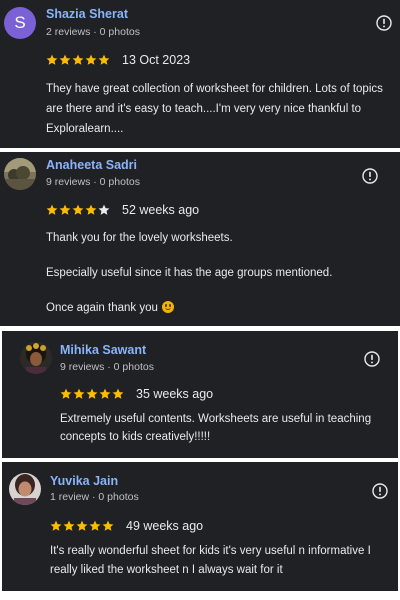 The height and width of the screenshot is (600, 400). I want to click on star-empty-icon, so click(104, 209).